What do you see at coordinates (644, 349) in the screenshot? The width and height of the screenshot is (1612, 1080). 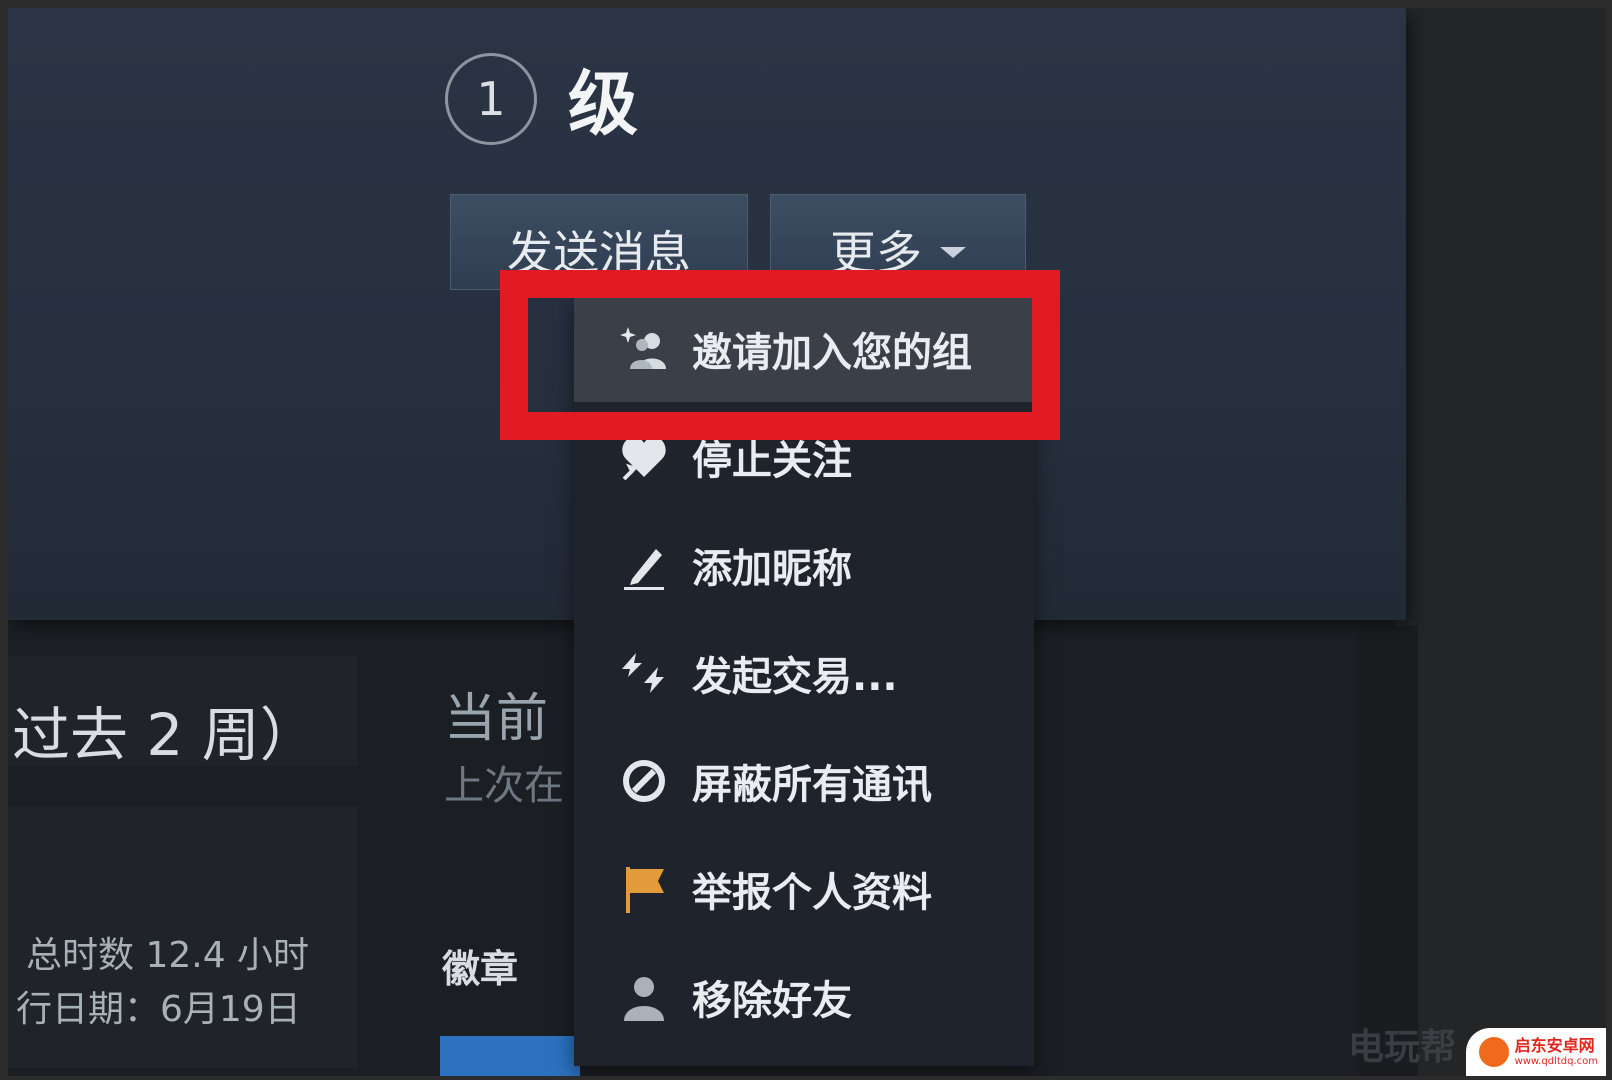 I see `invite-group-icon` at bounding box center [644, 349].